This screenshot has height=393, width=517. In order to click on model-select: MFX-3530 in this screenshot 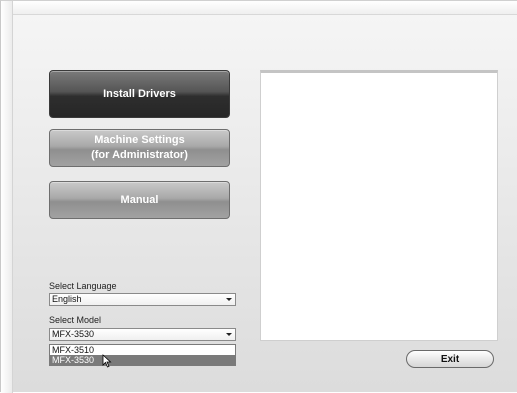, I will do `click(142, 334)`.